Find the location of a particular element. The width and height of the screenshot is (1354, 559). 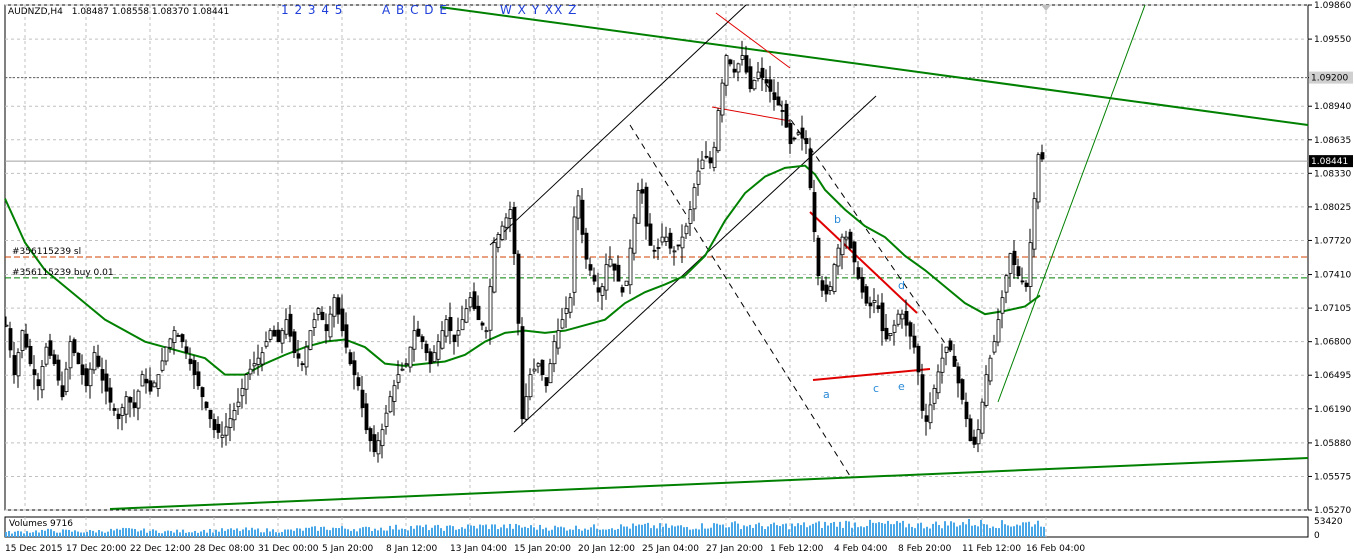

channel-upper is located at coordinates (618, 125).